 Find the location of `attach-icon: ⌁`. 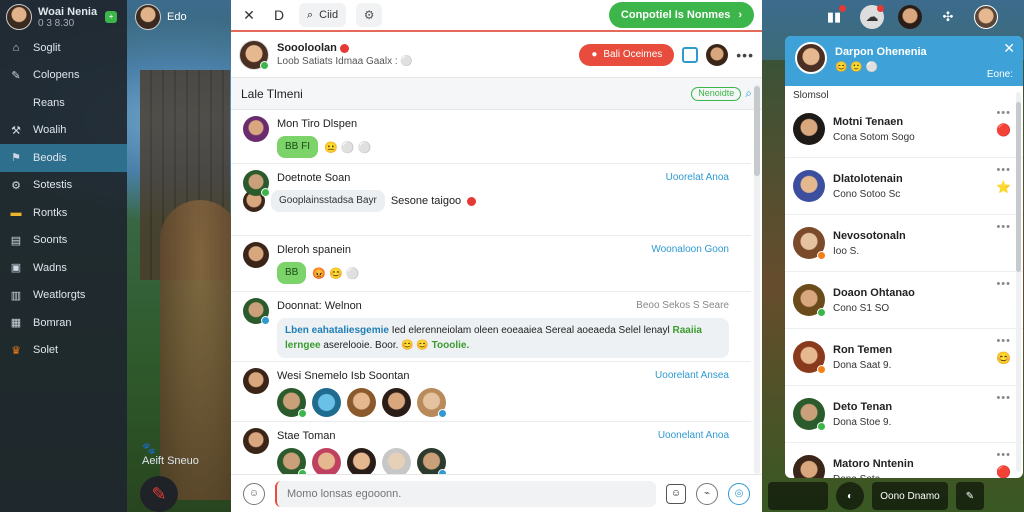

attach-icon: ⌁ is located at coordinates (707, 493).